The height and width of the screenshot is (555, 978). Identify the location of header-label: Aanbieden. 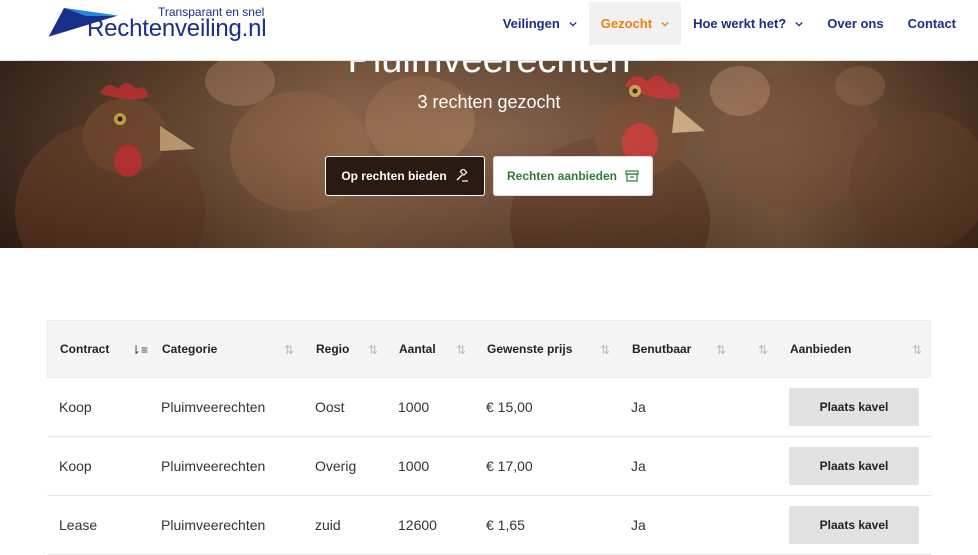
(821, 349).